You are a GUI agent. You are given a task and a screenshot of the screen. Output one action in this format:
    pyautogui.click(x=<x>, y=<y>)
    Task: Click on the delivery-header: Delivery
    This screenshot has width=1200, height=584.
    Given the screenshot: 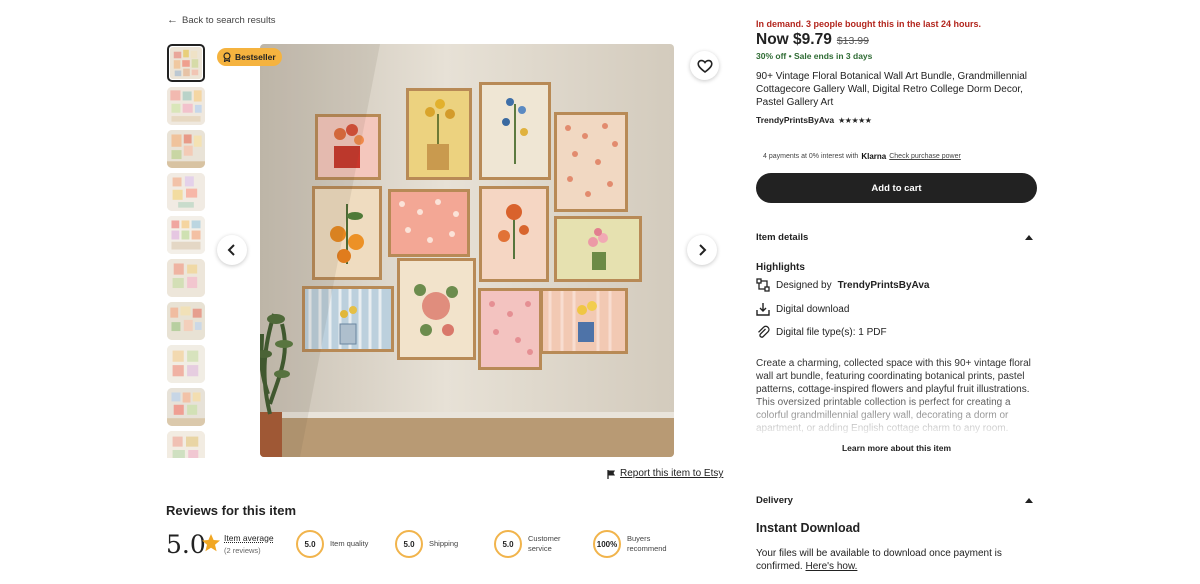 What is the action you would take?
    pyautogui.click(x=774, y=500)
    